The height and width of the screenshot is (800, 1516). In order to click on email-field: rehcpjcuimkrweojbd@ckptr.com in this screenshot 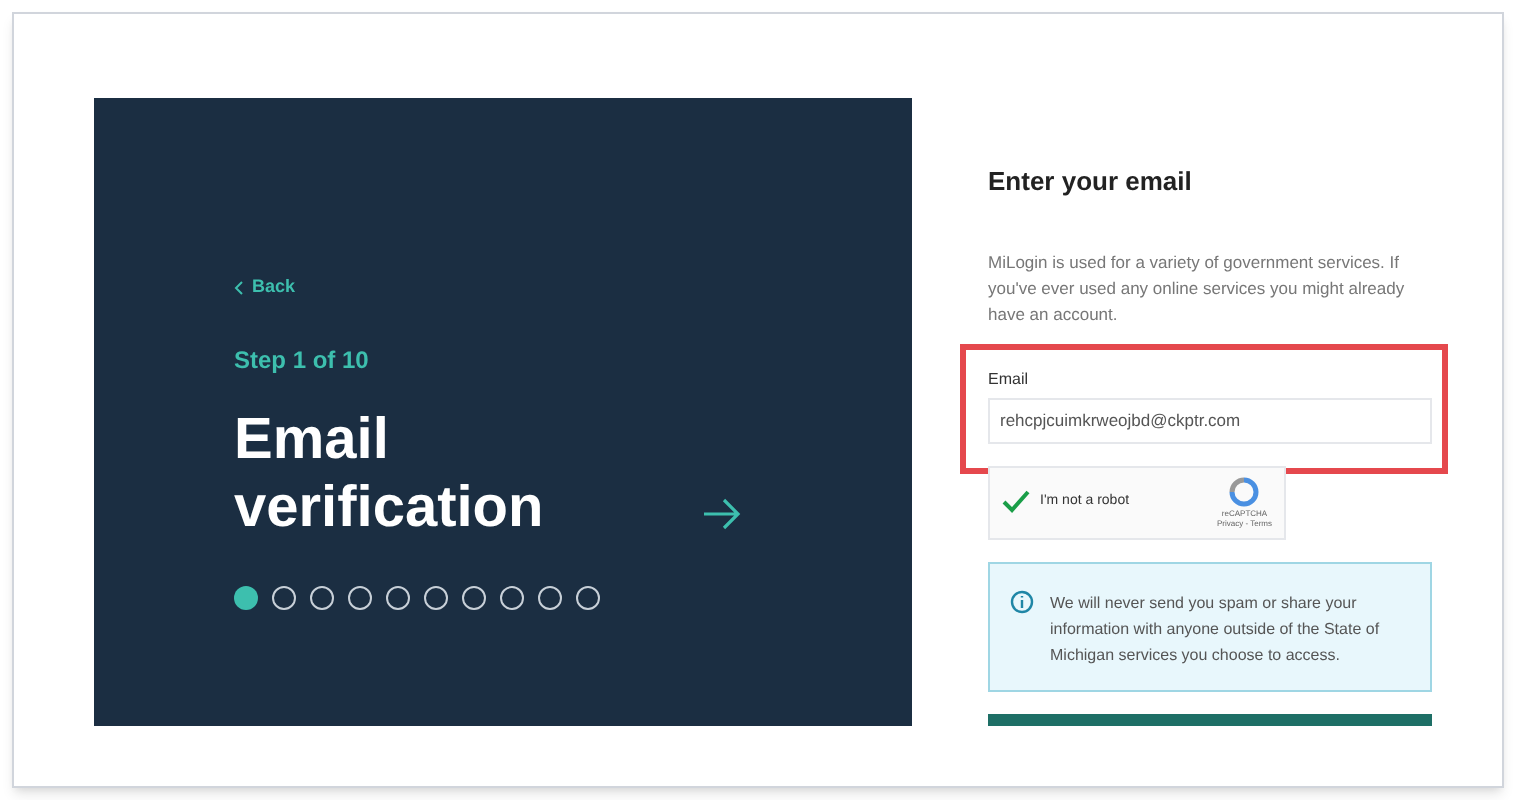, I will do `click(1210, 420)`.